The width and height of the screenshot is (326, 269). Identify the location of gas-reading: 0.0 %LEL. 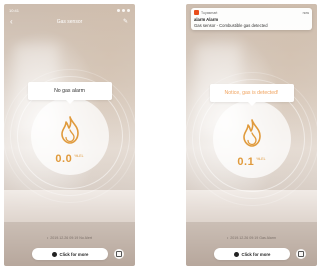
(69, 158).